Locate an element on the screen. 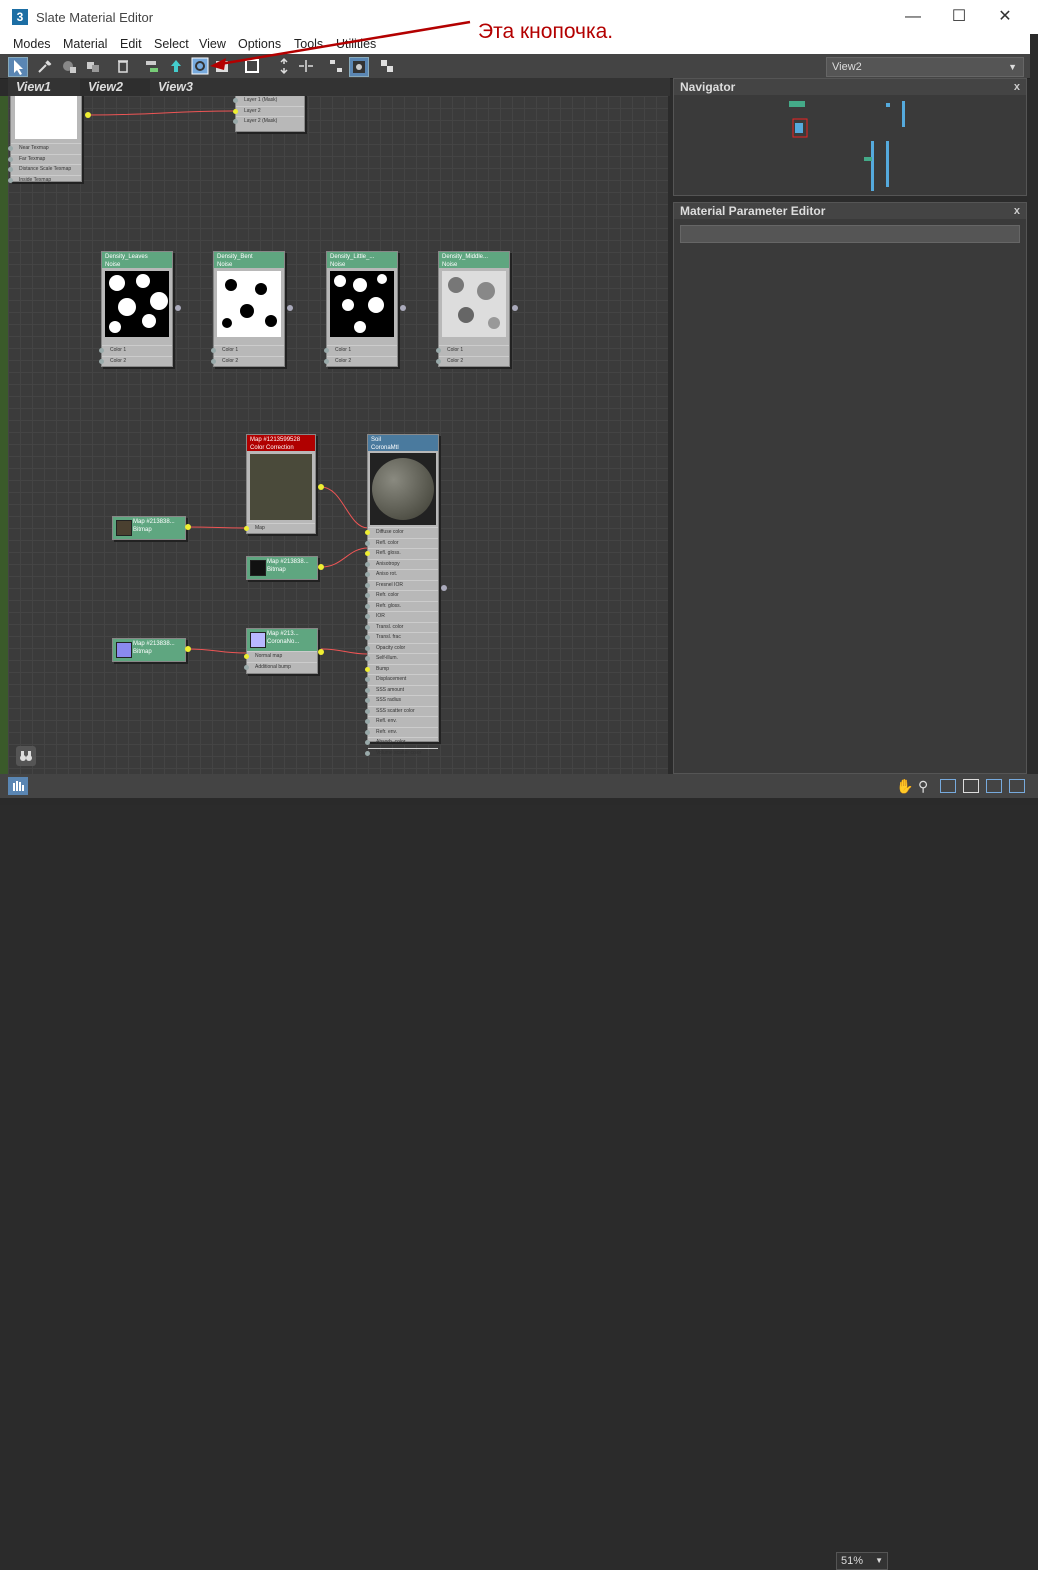  delete-icon is located at coordinates (123, 66).